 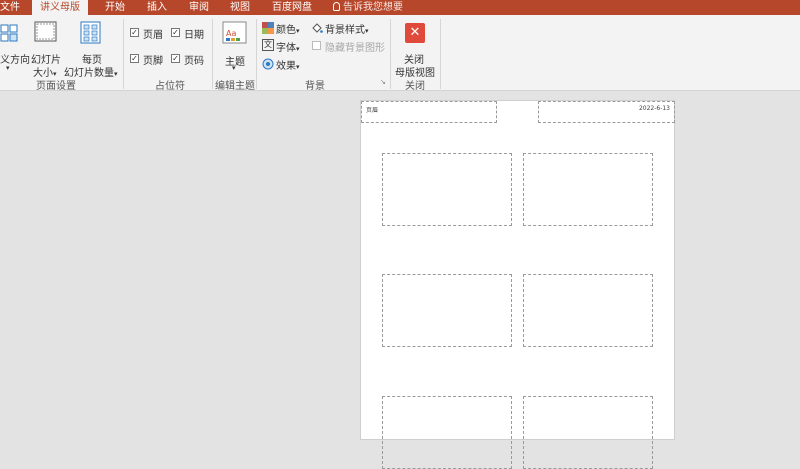 I want to click on fonts-label-text: 字体, so click(x=286, y=48).